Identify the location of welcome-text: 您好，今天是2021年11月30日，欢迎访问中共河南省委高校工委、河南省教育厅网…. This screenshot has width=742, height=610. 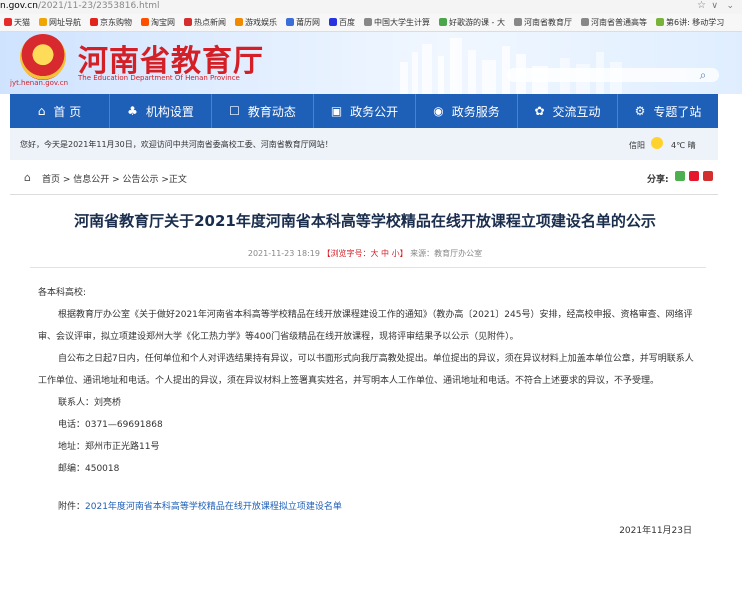
(176, 144).